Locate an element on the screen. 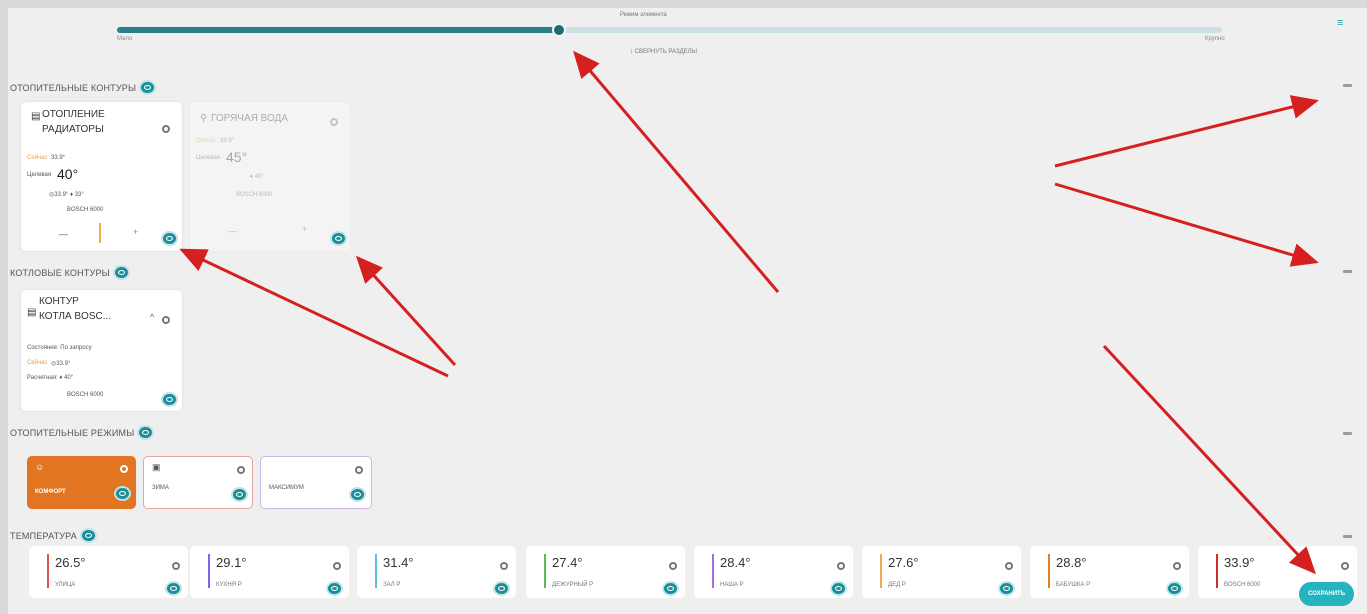  calc-value: Расчетная: ♦ 40° is located at coordinates (50, 378).